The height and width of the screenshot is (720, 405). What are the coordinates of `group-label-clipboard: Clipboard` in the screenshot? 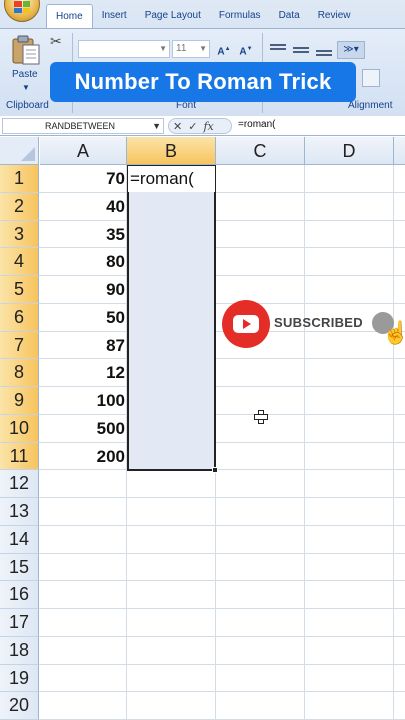 It's located at (27, 105).